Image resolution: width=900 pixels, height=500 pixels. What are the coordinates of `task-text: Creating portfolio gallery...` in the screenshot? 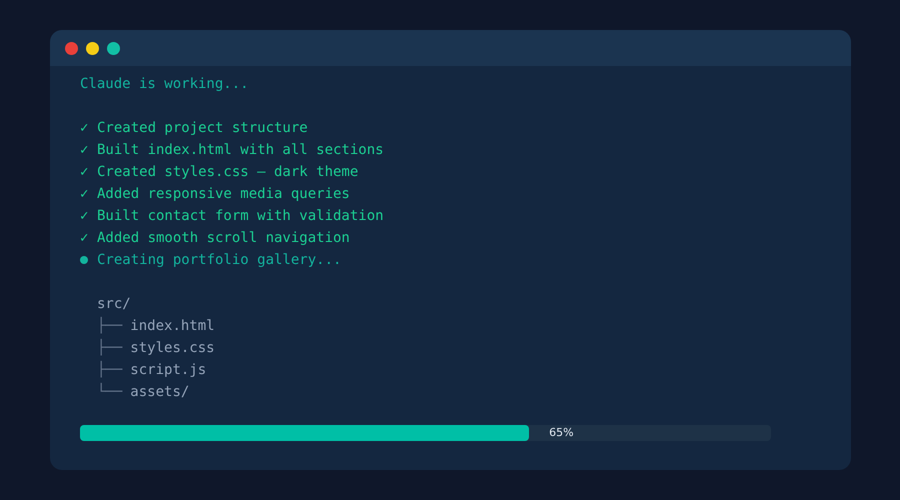 It's located at (219, 260).